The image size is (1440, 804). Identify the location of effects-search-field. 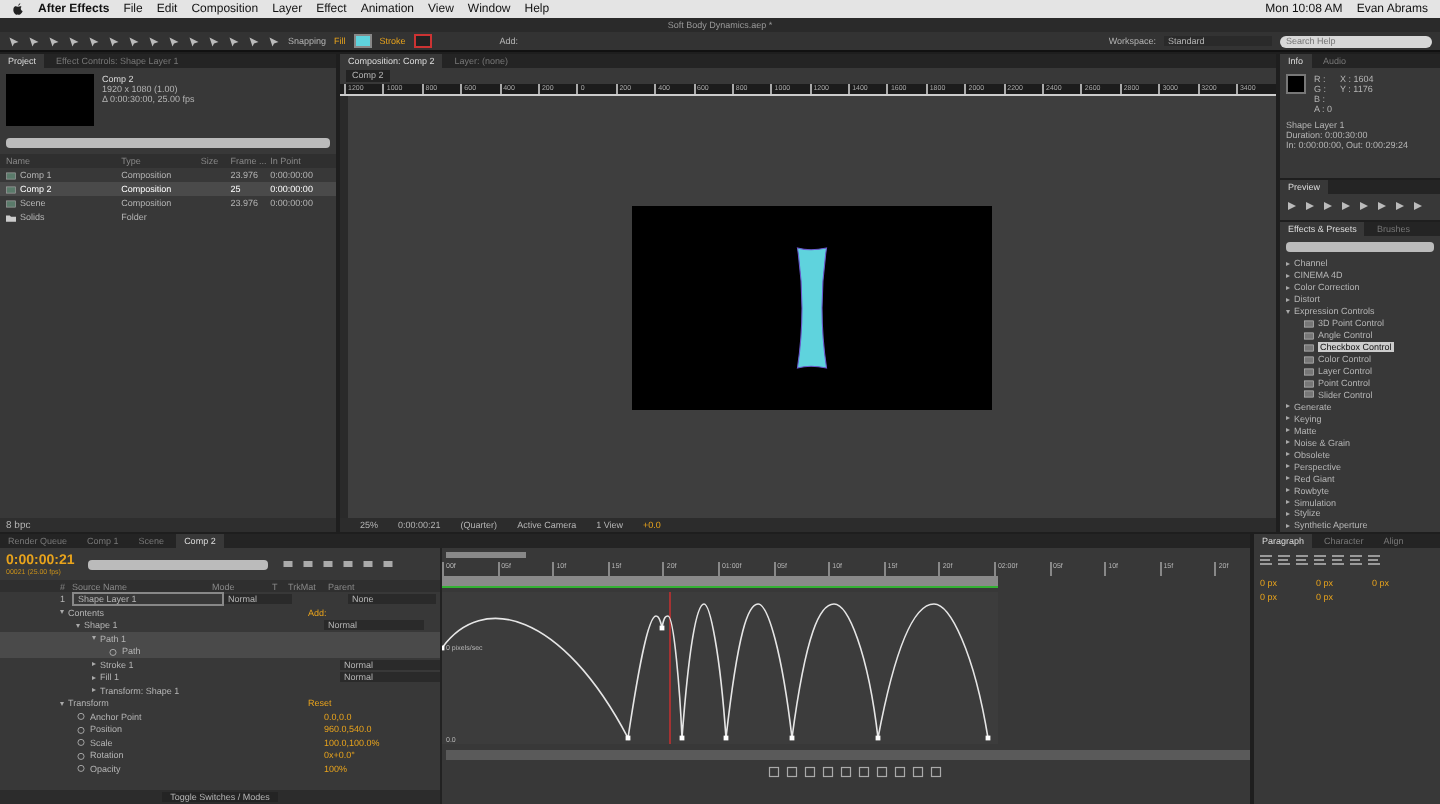
(1360, 247).